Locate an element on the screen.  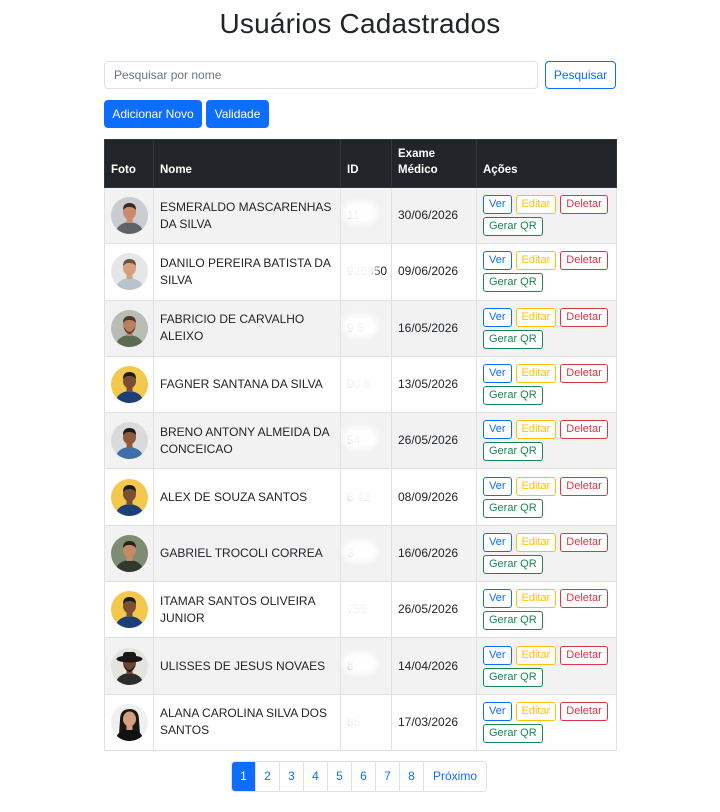
header-exame-medico: Exame Médico is located at coordinates (434, 163).